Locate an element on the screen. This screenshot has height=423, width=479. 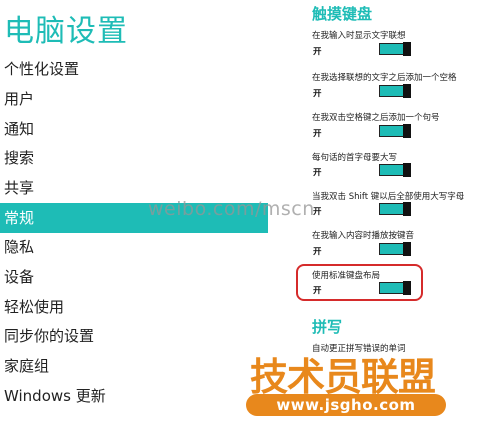
nav-item-devices: 设备 is located at coordinates (134, 277).